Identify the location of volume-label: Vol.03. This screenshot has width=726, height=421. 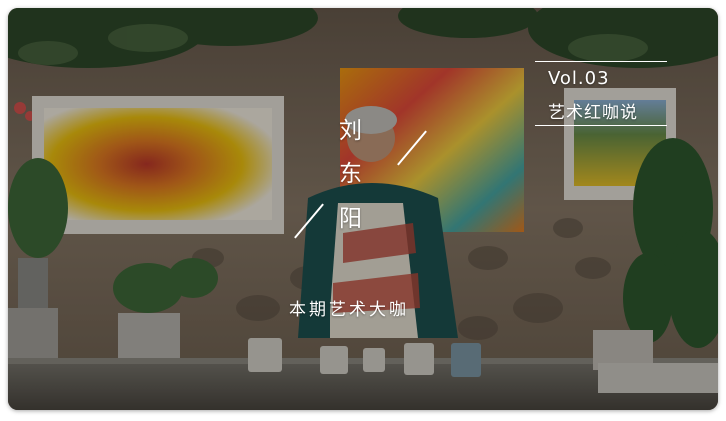
(579, 78).